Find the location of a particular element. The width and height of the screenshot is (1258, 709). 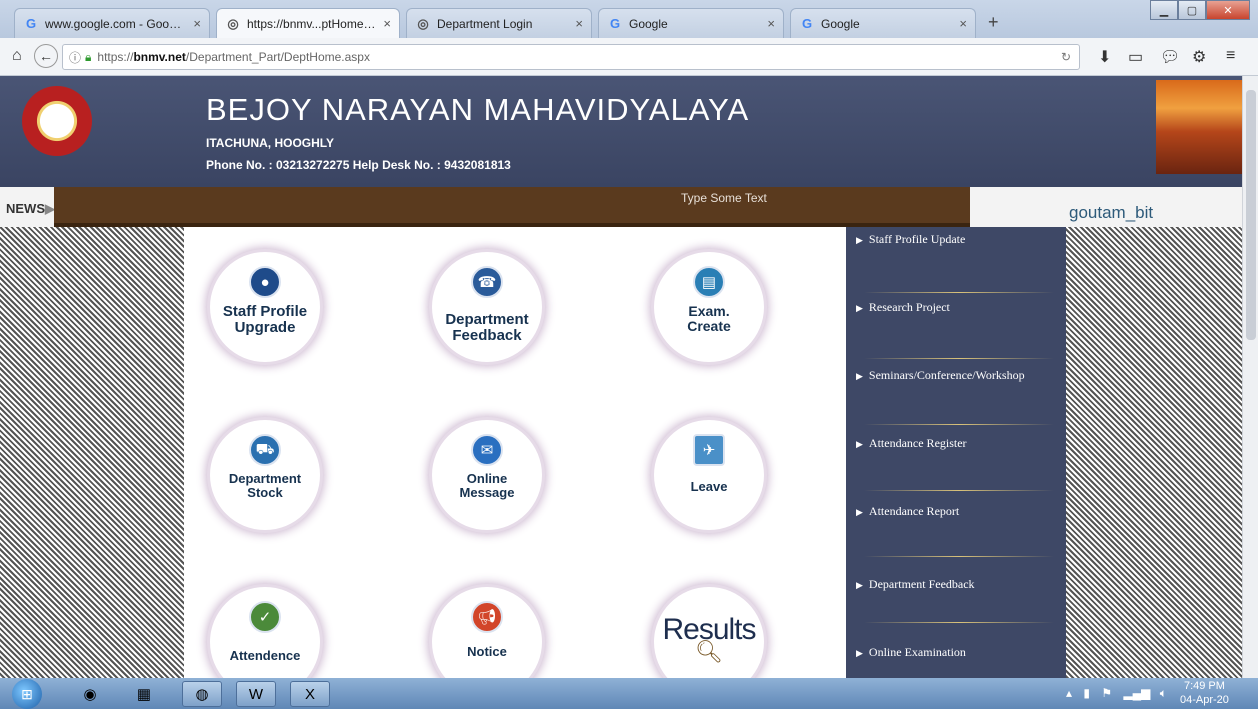

tile-label: Staff Profile Upgrade is located at coordinates (265, 319).